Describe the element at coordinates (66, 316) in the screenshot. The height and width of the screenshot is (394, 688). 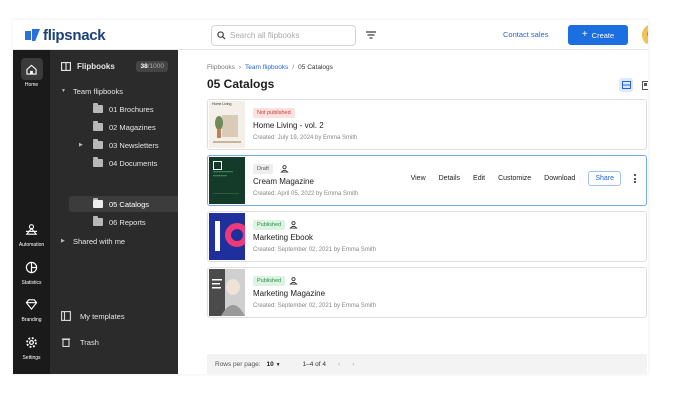
I see `templates-icon` at that location.